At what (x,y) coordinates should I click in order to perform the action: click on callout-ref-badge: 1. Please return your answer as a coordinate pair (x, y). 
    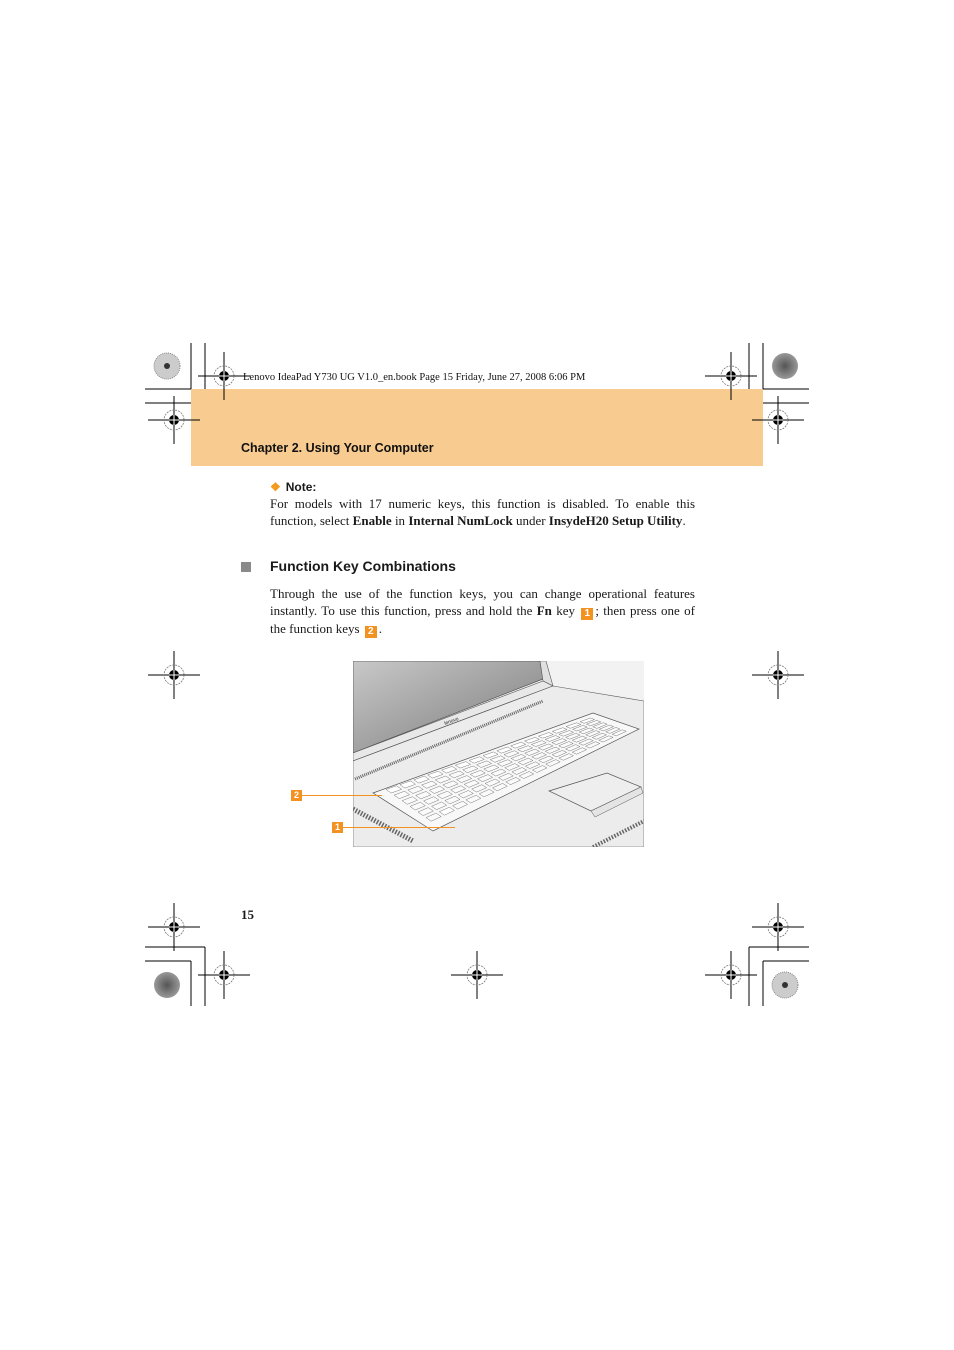
    Looking at the image, I should click on (587, 614).